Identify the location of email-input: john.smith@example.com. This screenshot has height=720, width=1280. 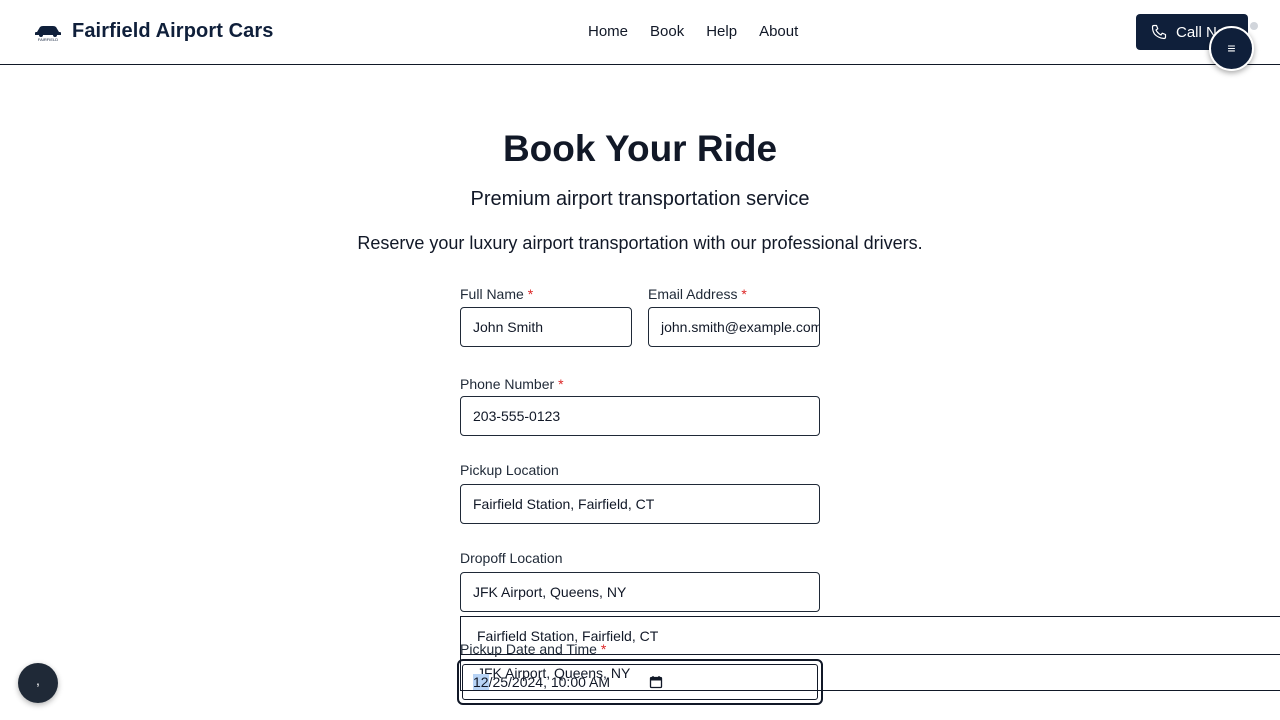
(734, 327).